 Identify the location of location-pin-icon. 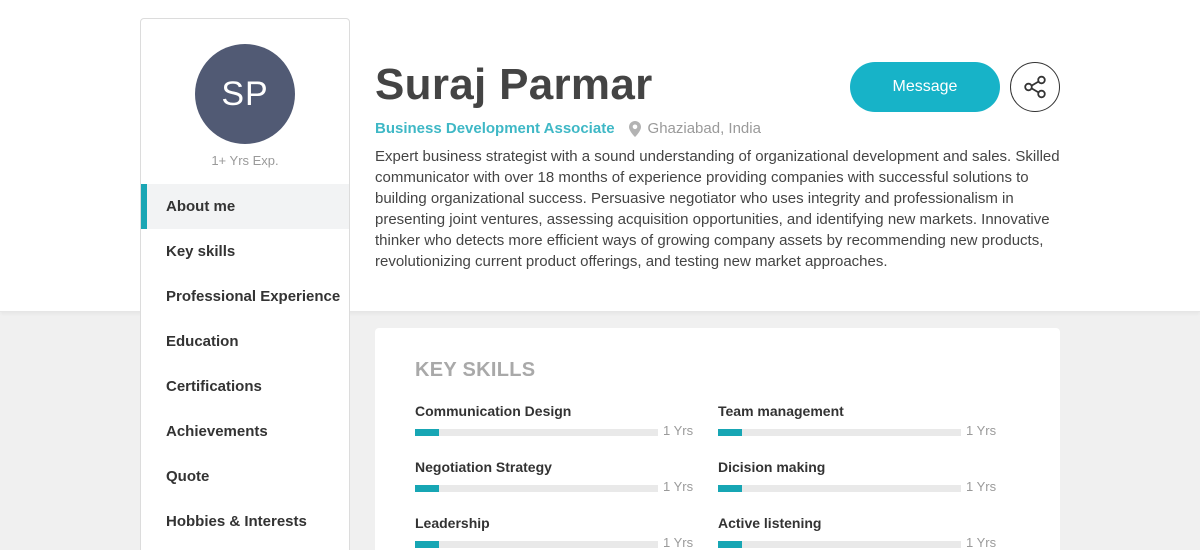
(634, 128).